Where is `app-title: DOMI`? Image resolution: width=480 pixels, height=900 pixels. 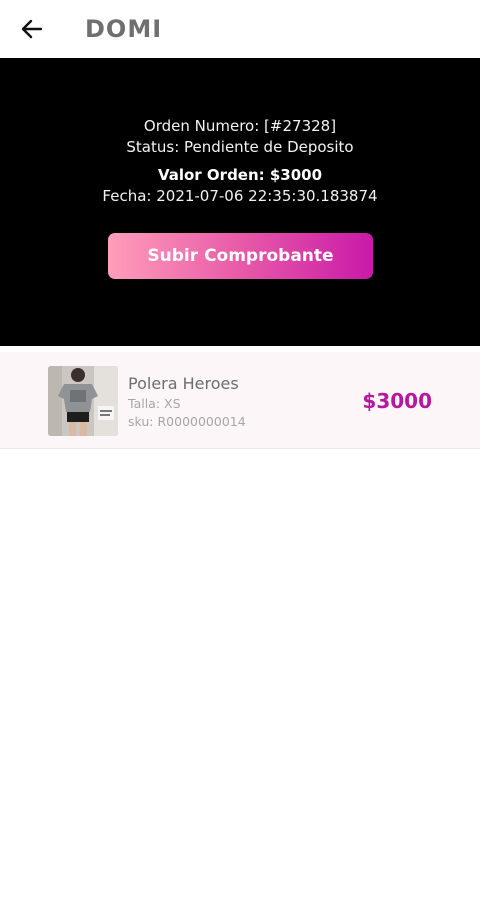
app-title: DOMI is located at coordinates (124, 29).